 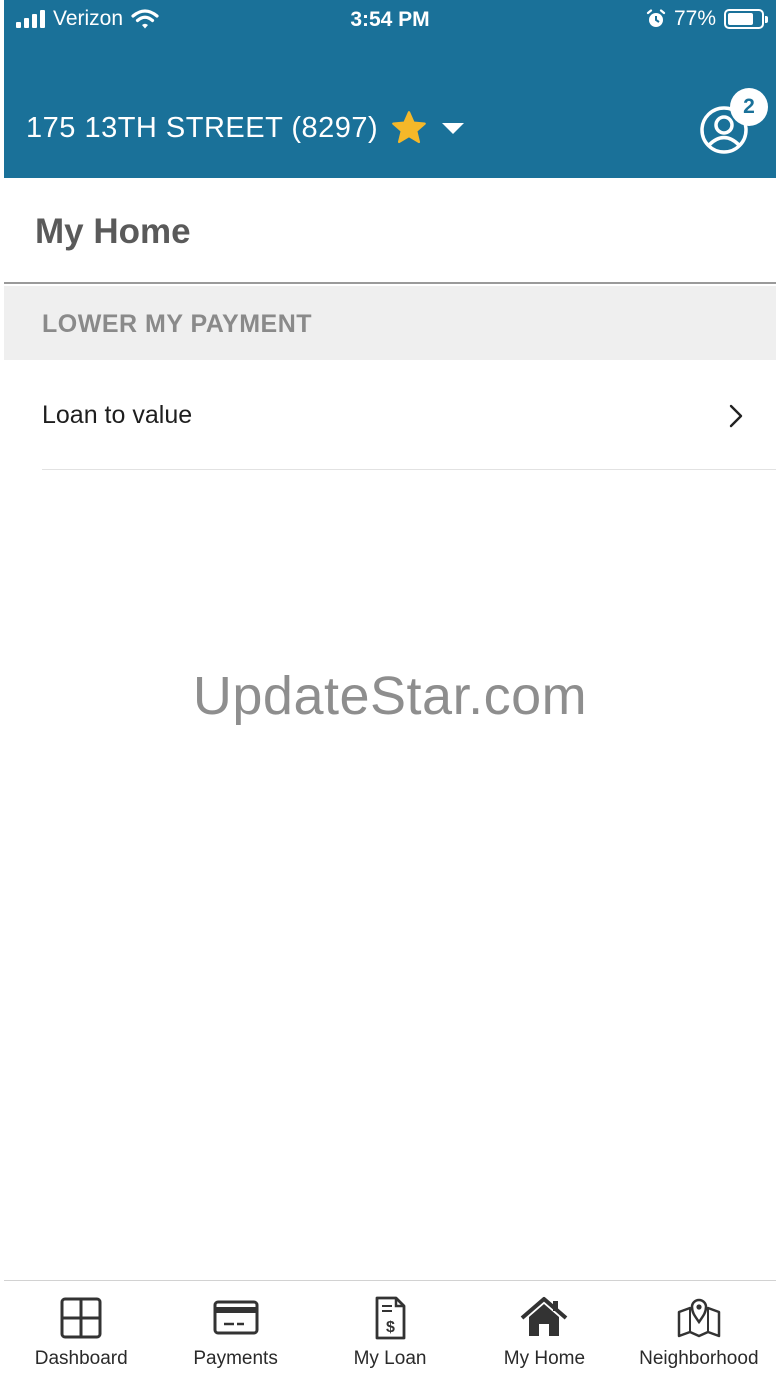 What do you see at coordinates (699, 1318) in the screenshot?
I see `map-pin-icon` at bounding box center [699, 1318].